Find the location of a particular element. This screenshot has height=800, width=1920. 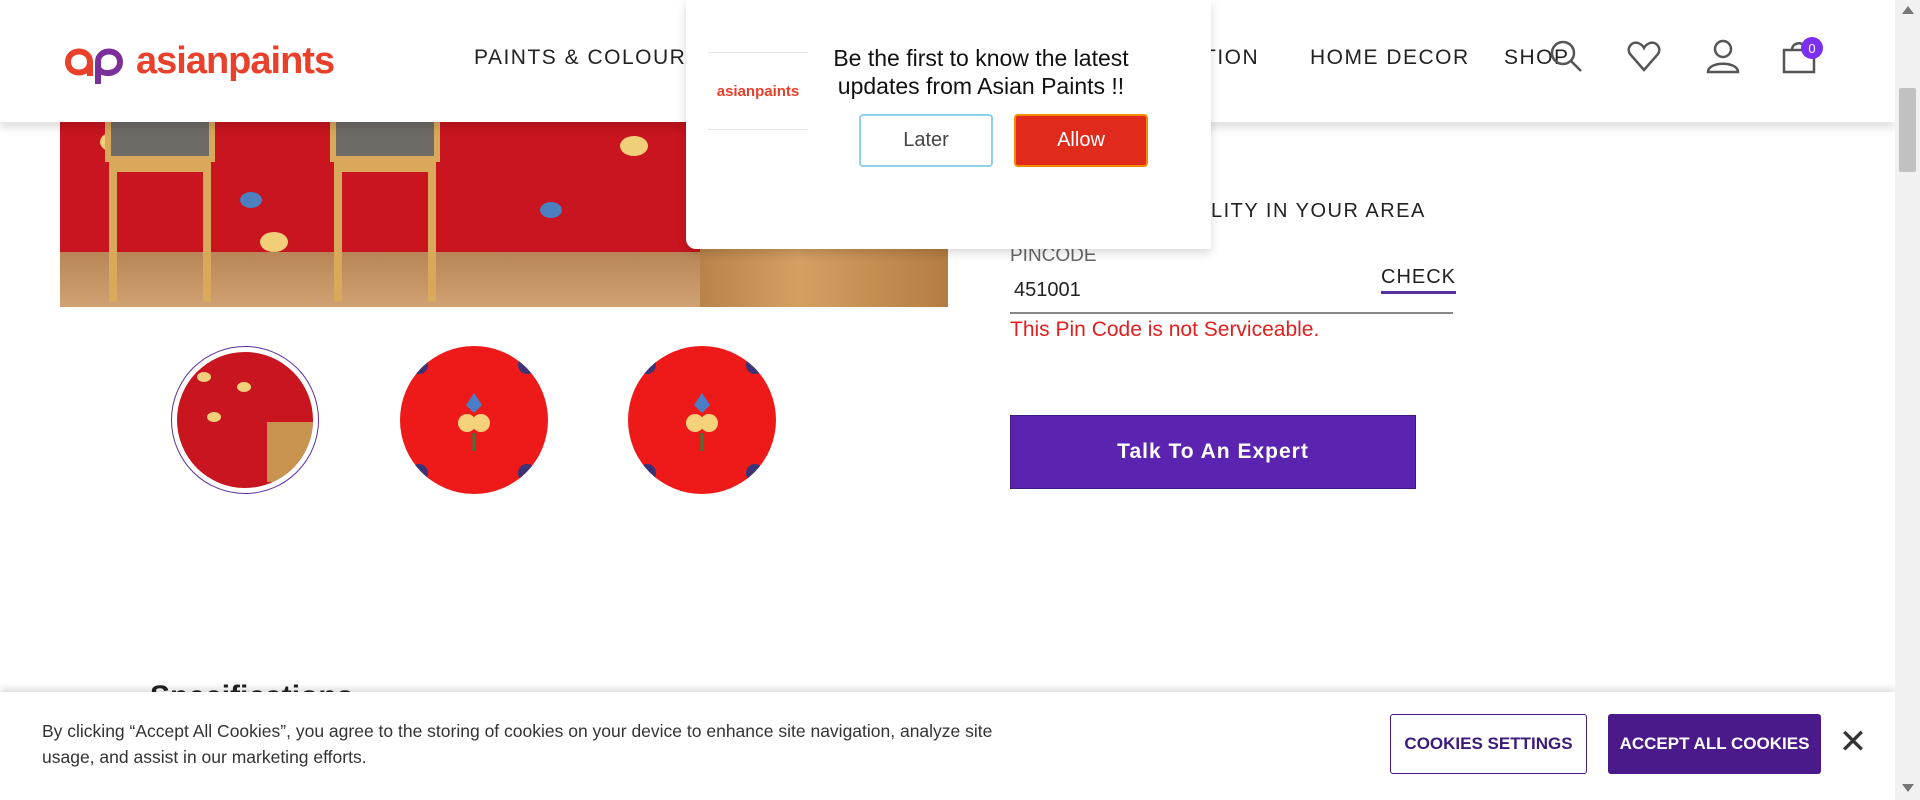

account-icon is located at coordinates (1723, 56).